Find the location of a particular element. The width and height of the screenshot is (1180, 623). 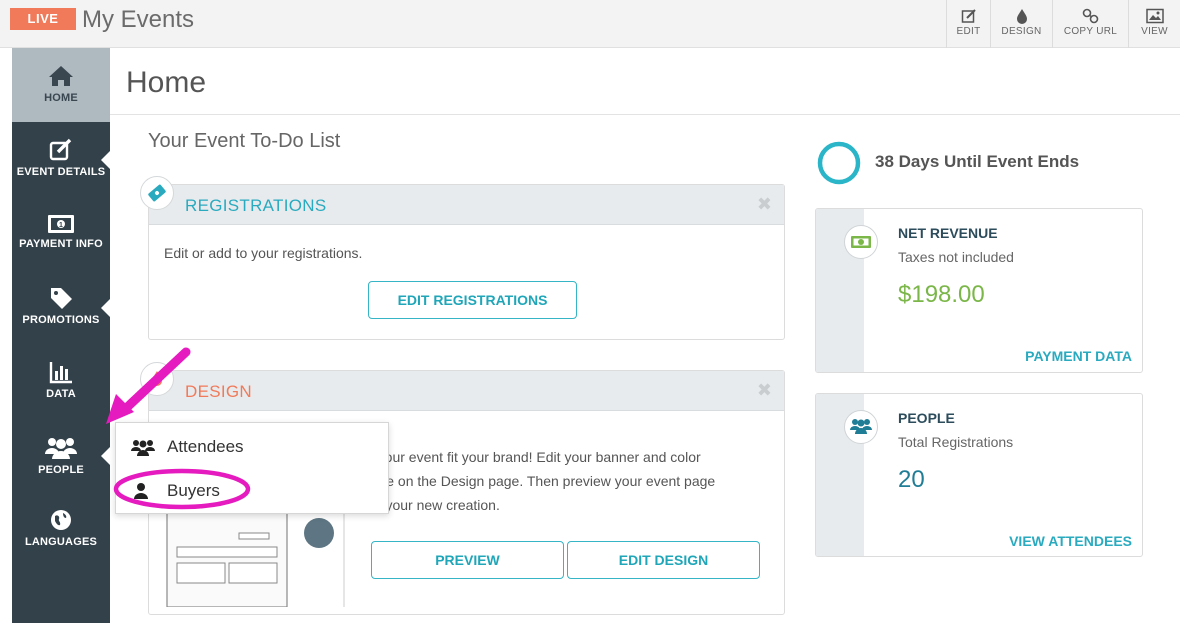

sidebar-label-event-details: EVENT DETAILS is located at coordinates (61, 172).